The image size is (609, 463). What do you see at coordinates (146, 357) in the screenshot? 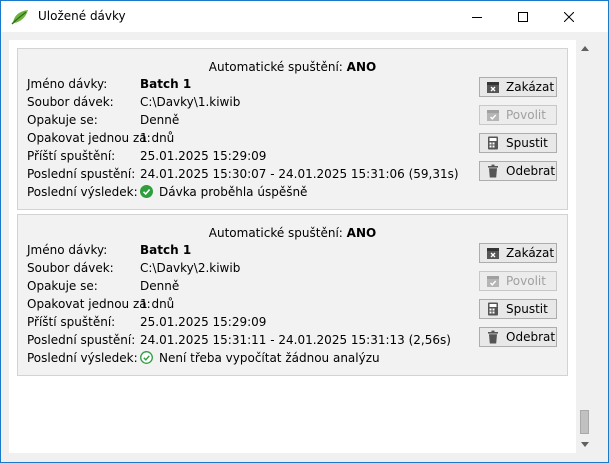
I see `outline-check-icon` at bounding box center [146, 357].